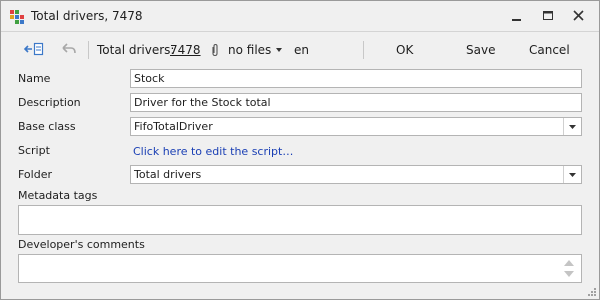 Image resolution: width=600 pixels, height=300 pixels. What do you see at coordinates (569, 274) in the screenshot?
I see `scroll-down-icon` at bounding box center [569, 274].